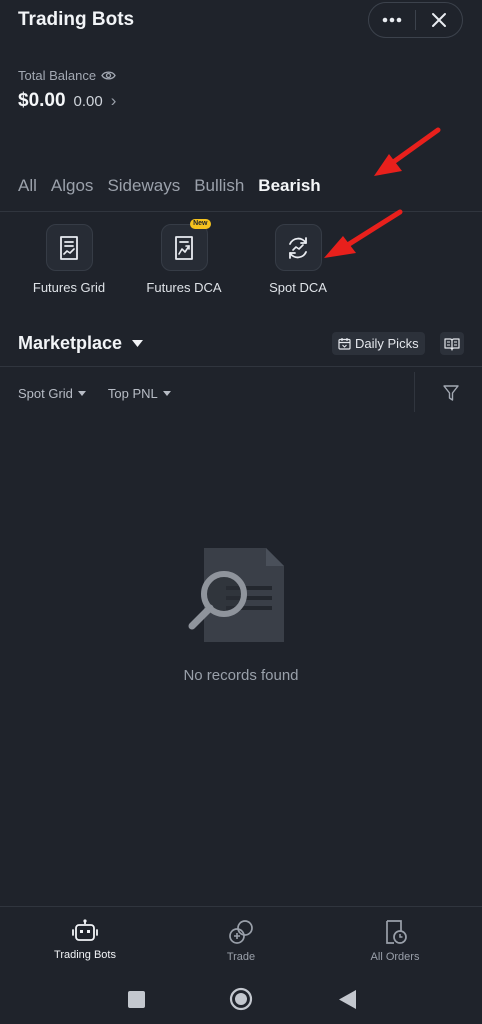 The height and width of the screenshot is (1024, 482). I want to click on no-records-illustration, so click(236, 595).